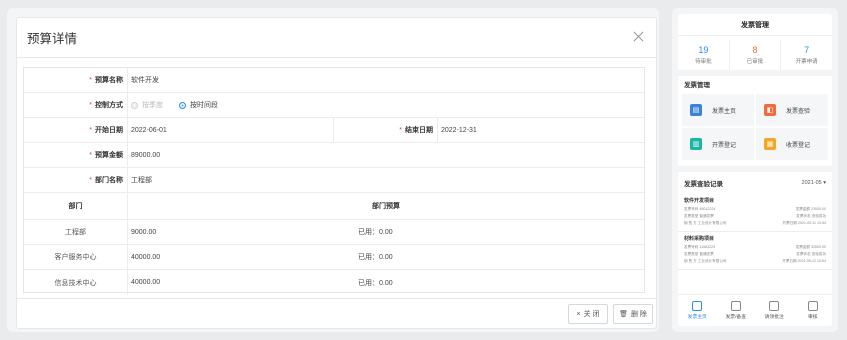  I want to click on dialog-footer: × 关 闭 🗑 删 除, so click(336, 313).